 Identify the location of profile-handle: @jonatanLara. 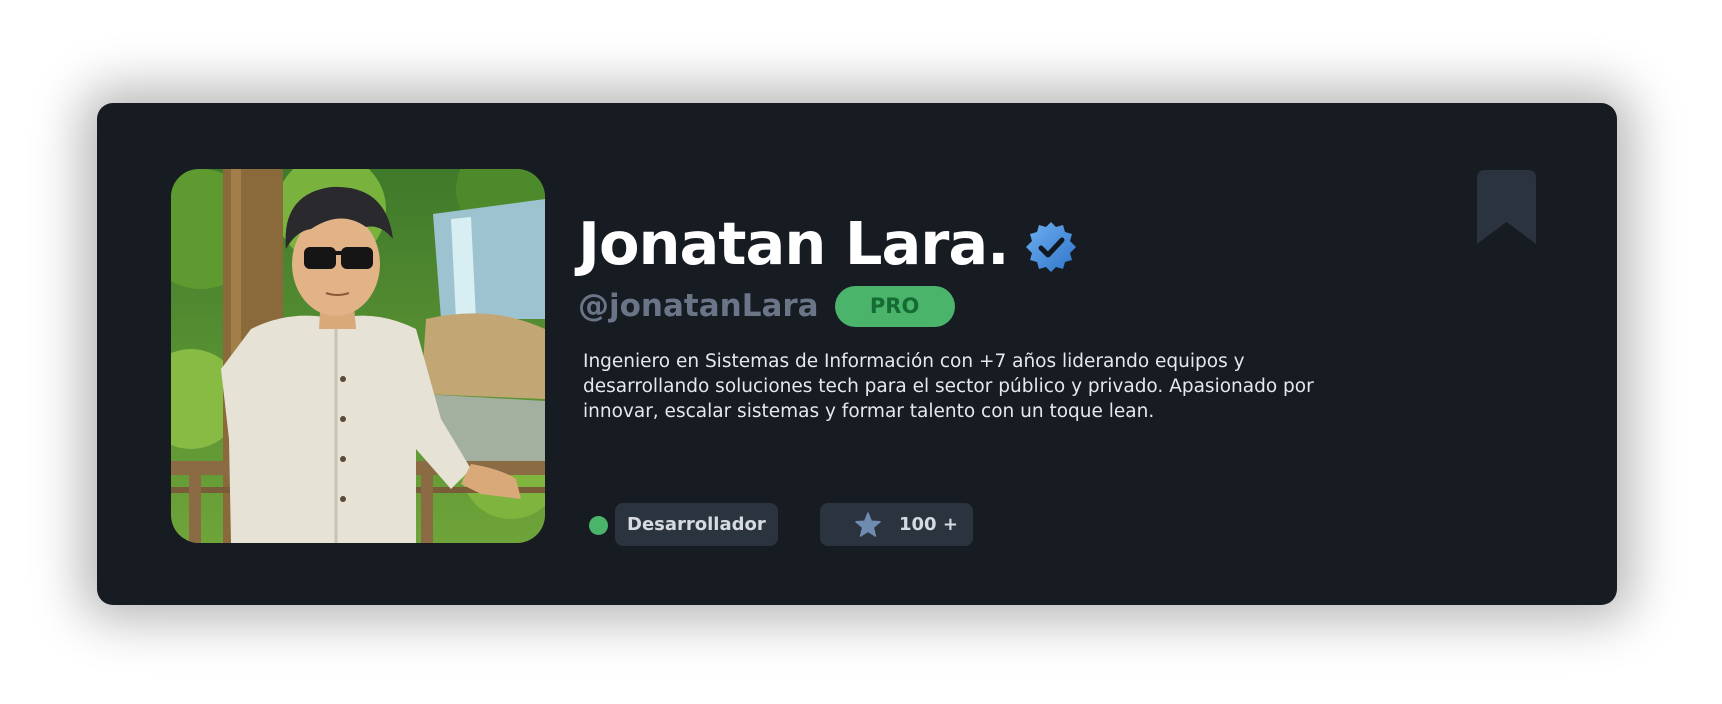
(698, 306).